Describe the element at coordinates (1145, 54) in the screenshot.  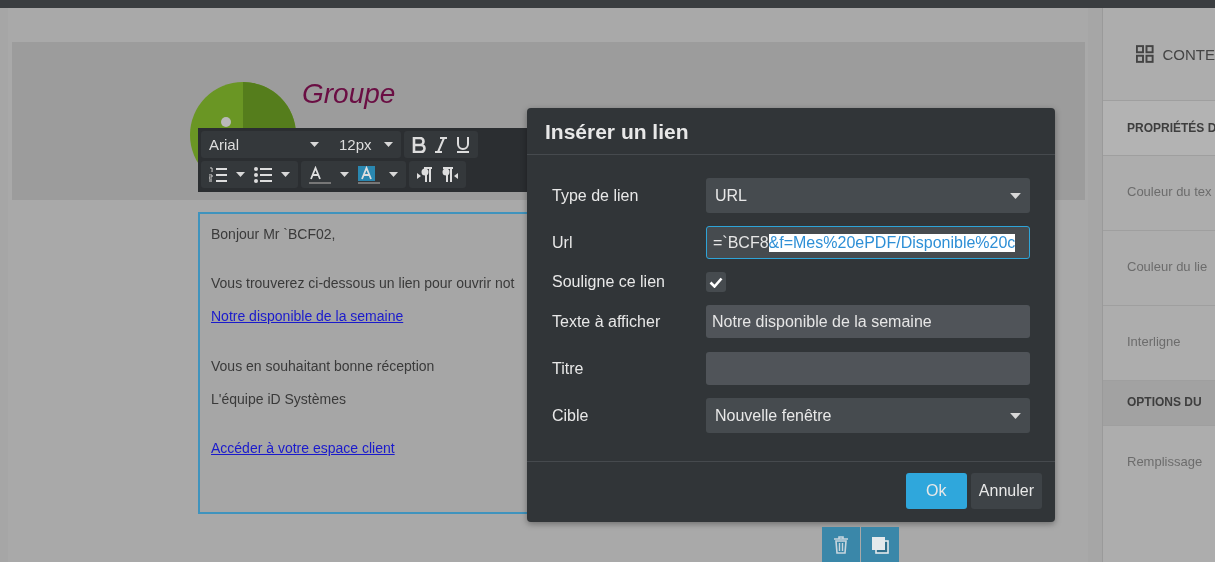
I see `grid-icon` at that location.